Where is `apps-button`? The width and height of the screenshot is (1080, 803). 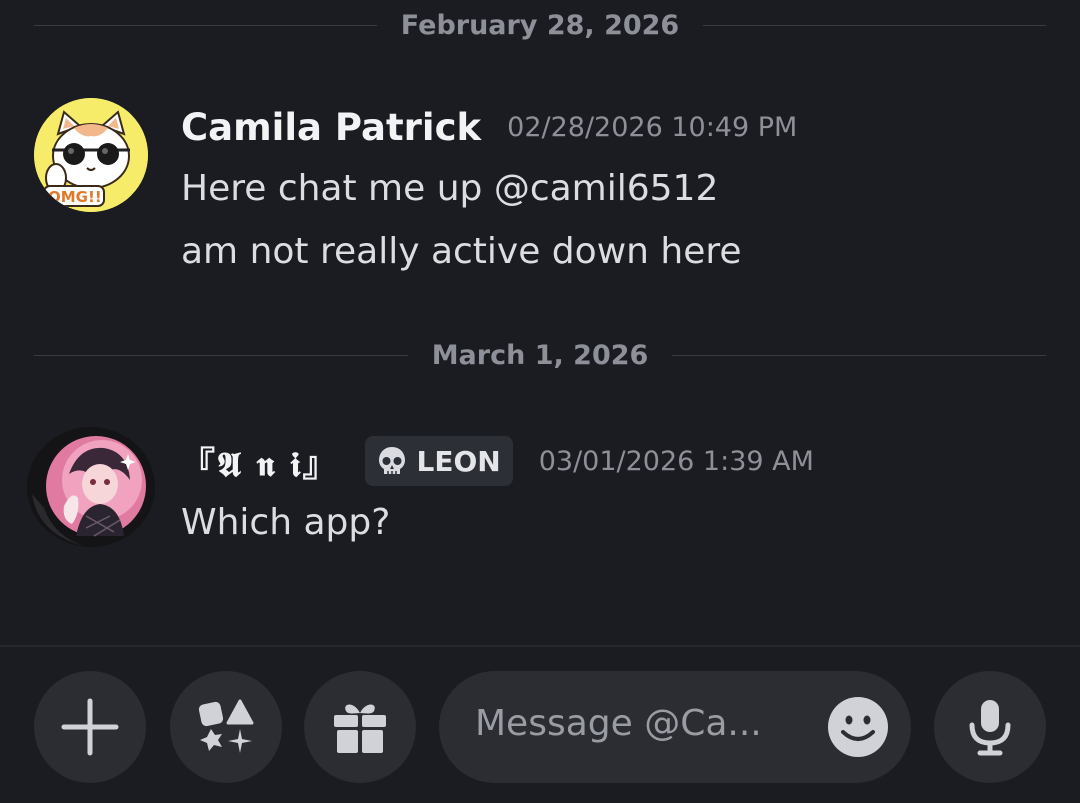
apps-button is located at coordinates (226, 727).